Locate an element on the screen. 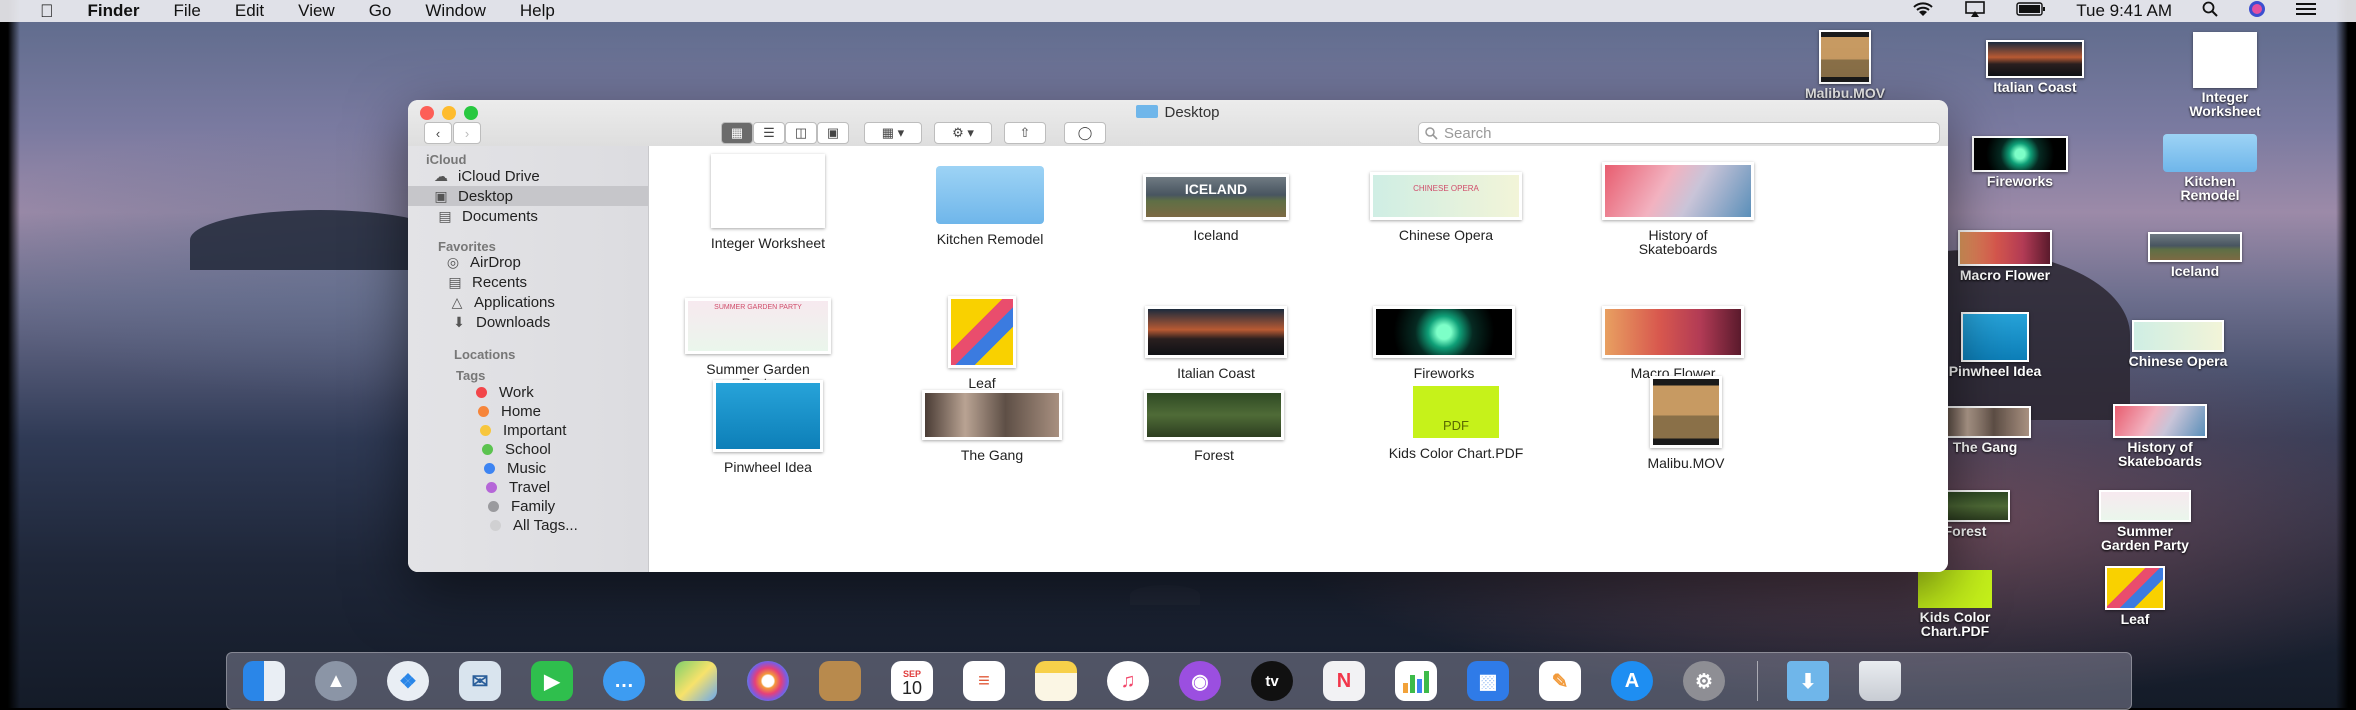 The width and height of the screenshot is (2356, 710). desktop-icon-kitchen-remodel: Kitchen Remodel is located at coordinates (2210, 168).